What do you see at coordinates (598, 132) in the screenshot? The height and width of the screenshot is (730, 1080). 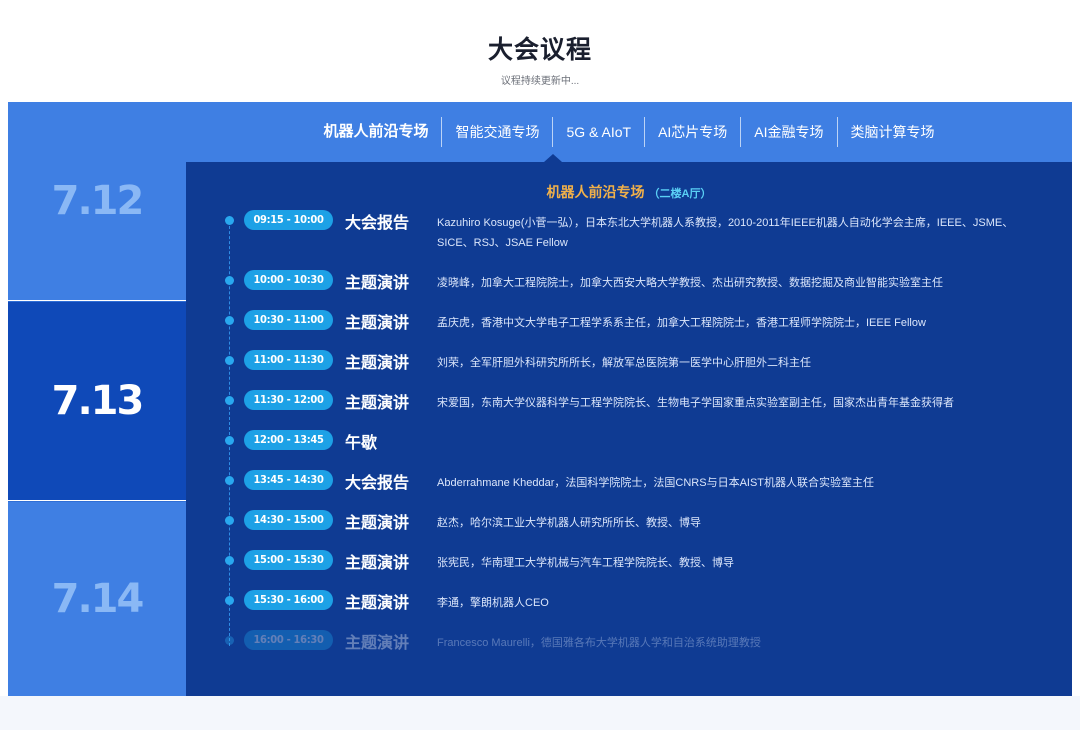 I see `tab-5g-aiot: 5G & AIoT` at bounding box center [598, 132].